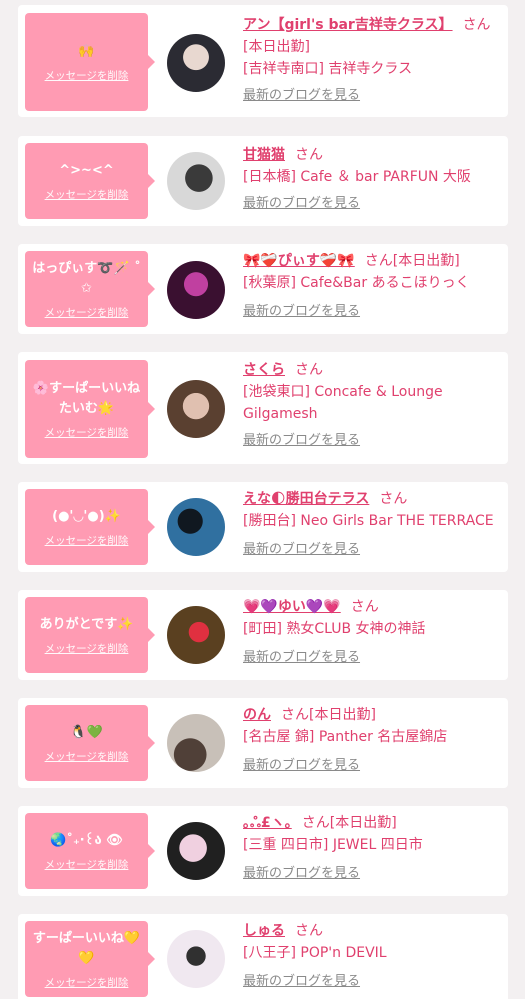 The image size is (525, 999). Describe the element at coordinates (257, 715) in the screenshot. I see `girl-name-link: のん` at that location.